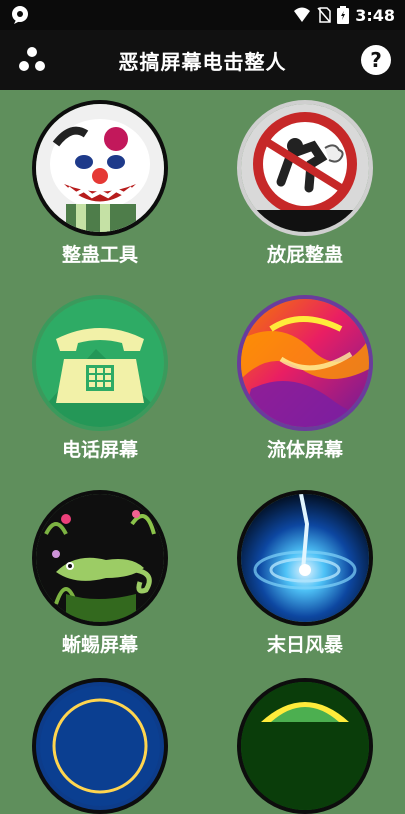 The height and width of the screenshot is (814, 405). Describe the element at coordinates (324, 15) in the screenshot. I see `no-sim-icon` at that location.